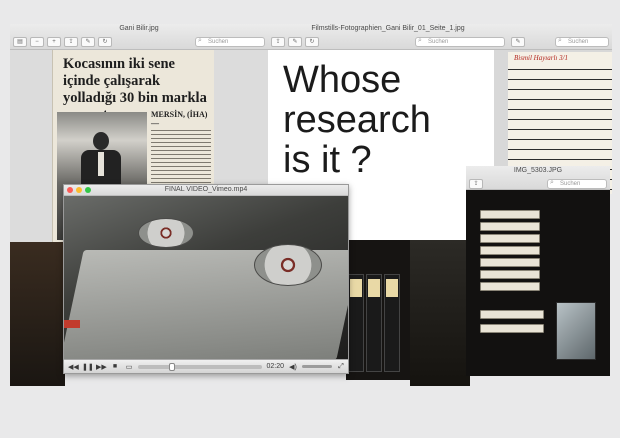 Image resolution: width=620 pixels, height=438 pixels. What do you see at coordinates (101, 367) in the screenshot?
I see `fast-forward-icon: ▶▶` at bounding box center [101, 367].